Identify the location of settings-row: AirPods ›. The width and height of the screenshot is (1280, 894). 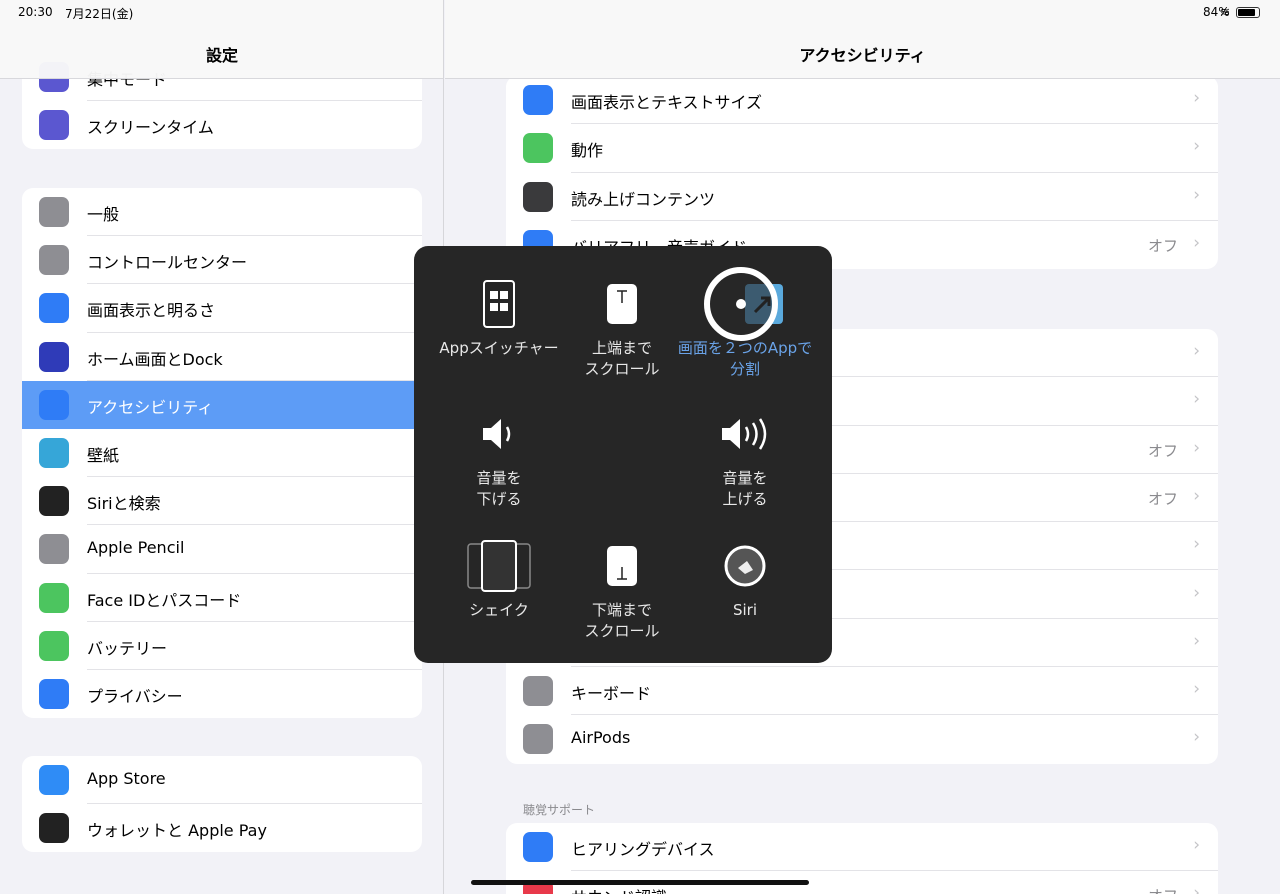
(862, 739).